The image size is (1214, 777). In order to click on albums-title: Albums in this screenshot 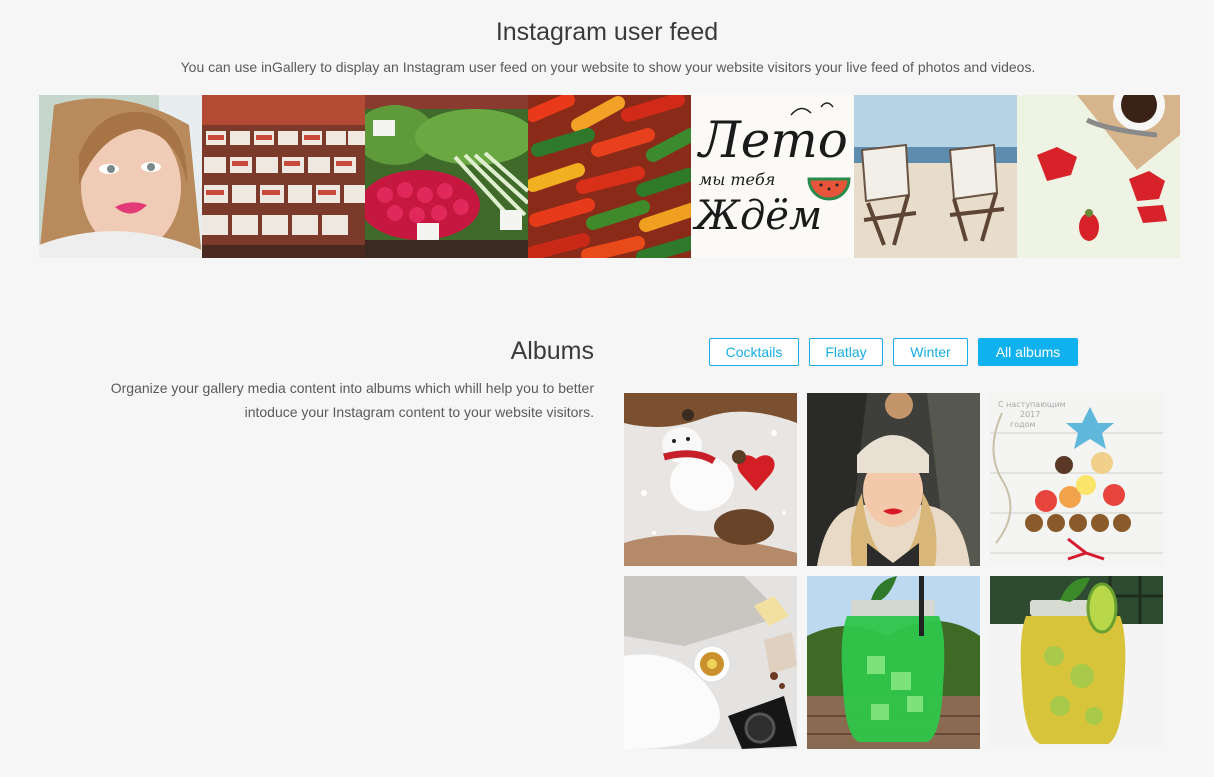, I will do `click(552, 351)`.